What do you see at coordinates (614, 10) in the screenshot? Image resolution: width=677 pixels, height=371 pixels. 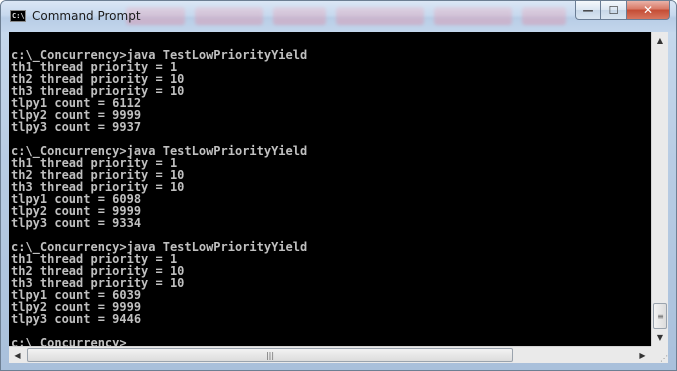 I see `maximize-button: ☐` at bounding box center [614, 10].